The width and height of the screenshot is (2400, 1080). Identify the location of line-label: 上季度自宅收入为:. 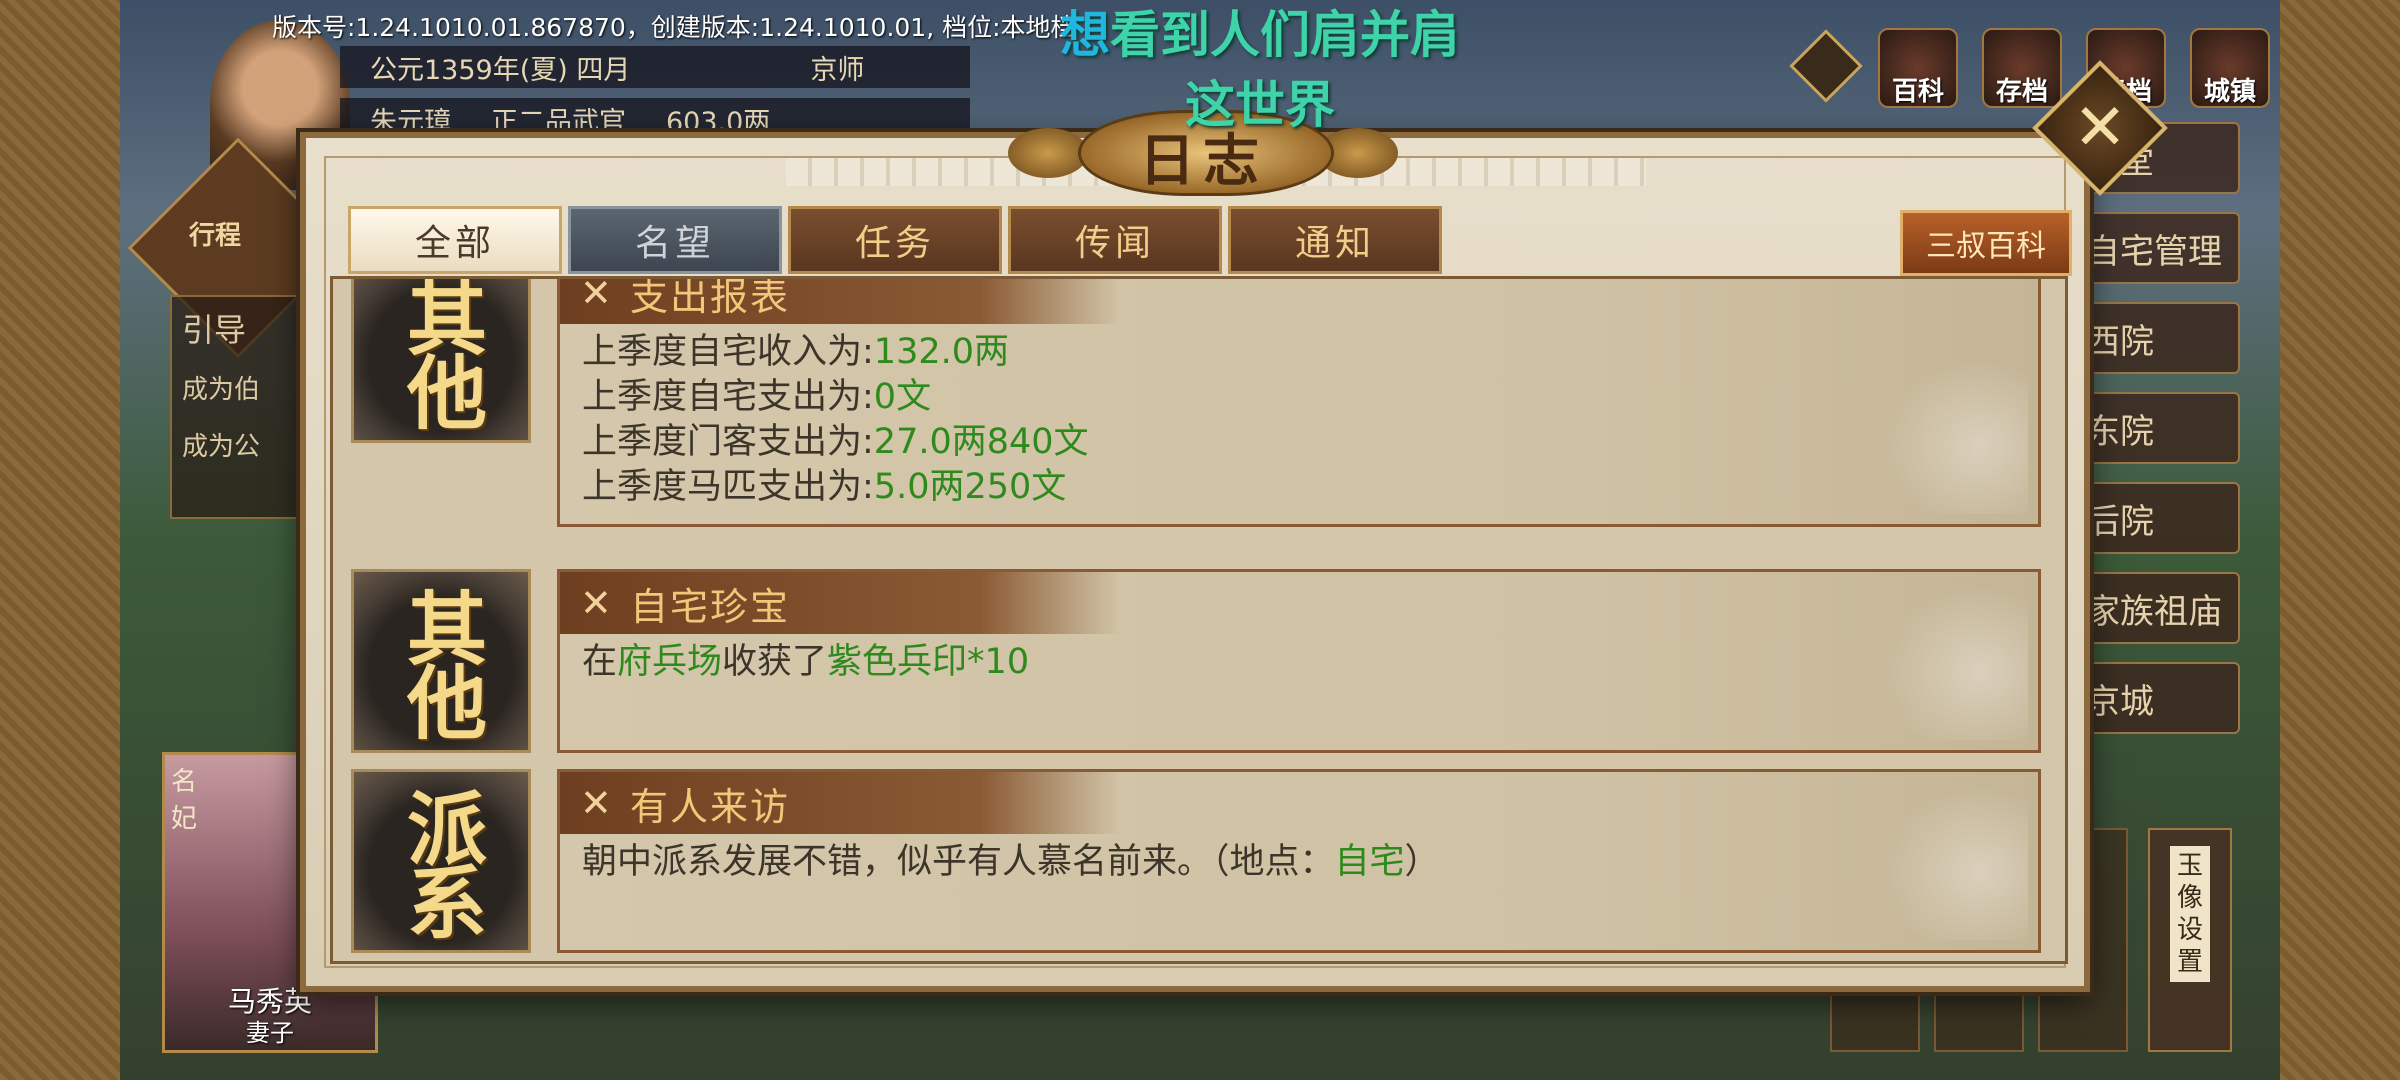
(728, 352).